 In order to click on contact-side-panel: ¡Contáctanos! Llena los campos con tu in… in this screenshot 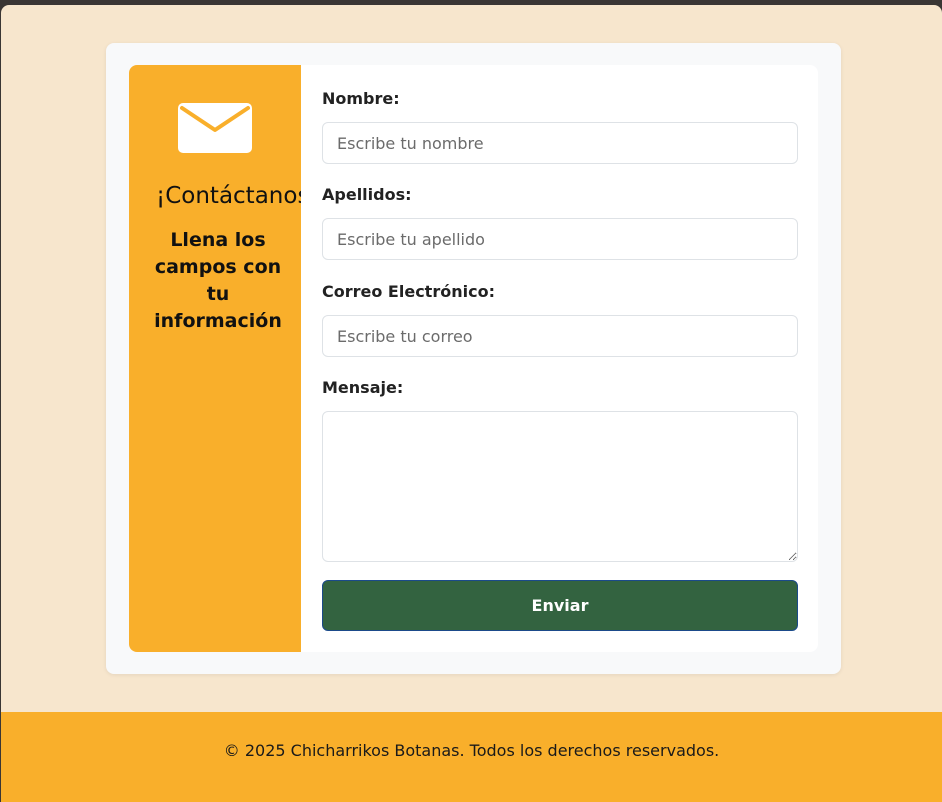, I will do `click(215, 358)`.